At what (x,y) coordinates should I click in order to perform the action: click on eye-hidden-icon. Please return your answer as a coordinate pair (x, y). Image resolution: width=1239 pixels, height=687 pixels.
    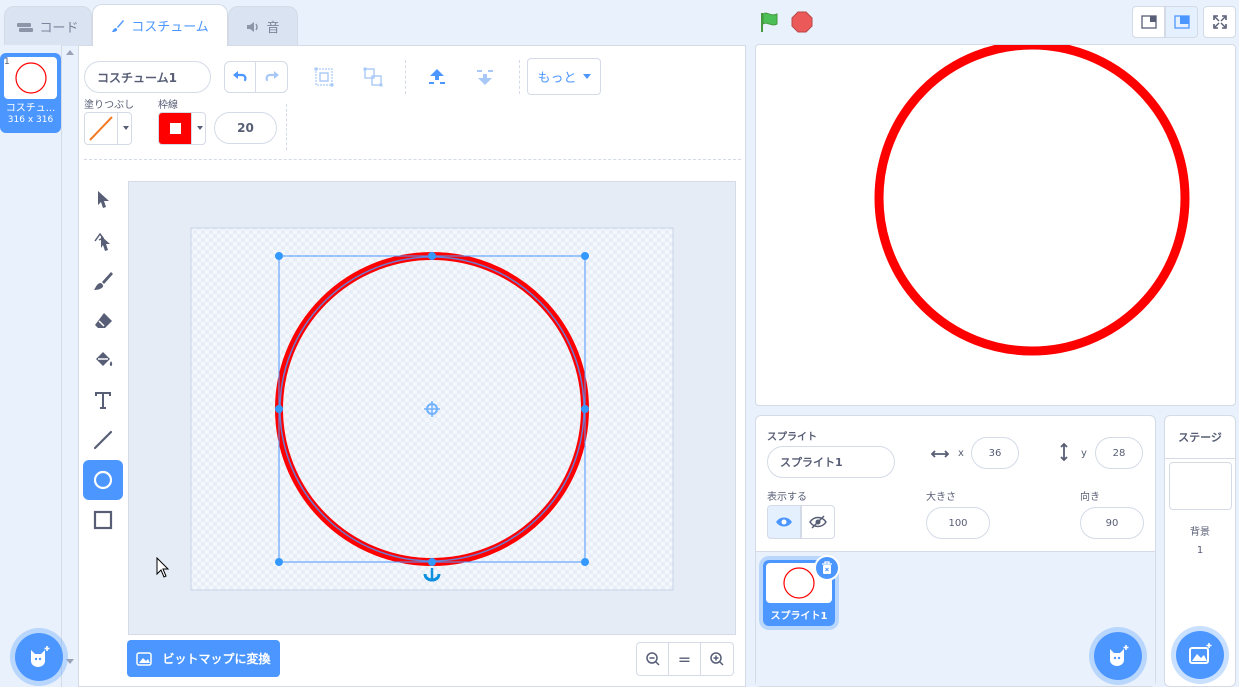
    Looking at the image, I should click on (818, 522).